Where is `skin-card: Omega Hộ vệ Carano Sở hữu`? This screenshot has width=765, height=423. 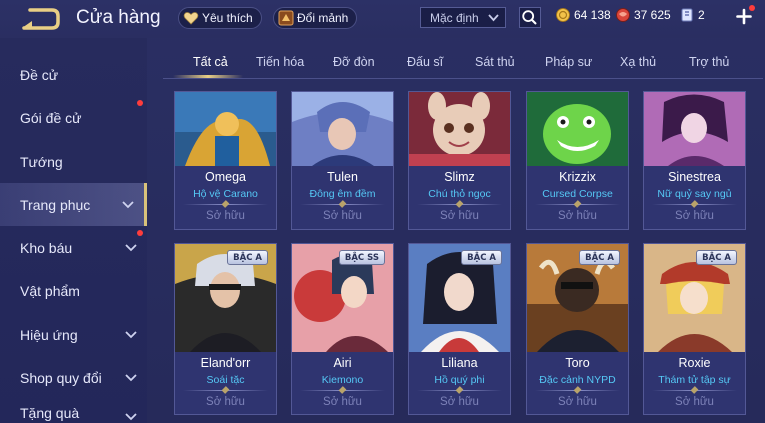
skin-card: Omega Hộ vệ Carano Sở hữu is located at coordinates (225, 160).